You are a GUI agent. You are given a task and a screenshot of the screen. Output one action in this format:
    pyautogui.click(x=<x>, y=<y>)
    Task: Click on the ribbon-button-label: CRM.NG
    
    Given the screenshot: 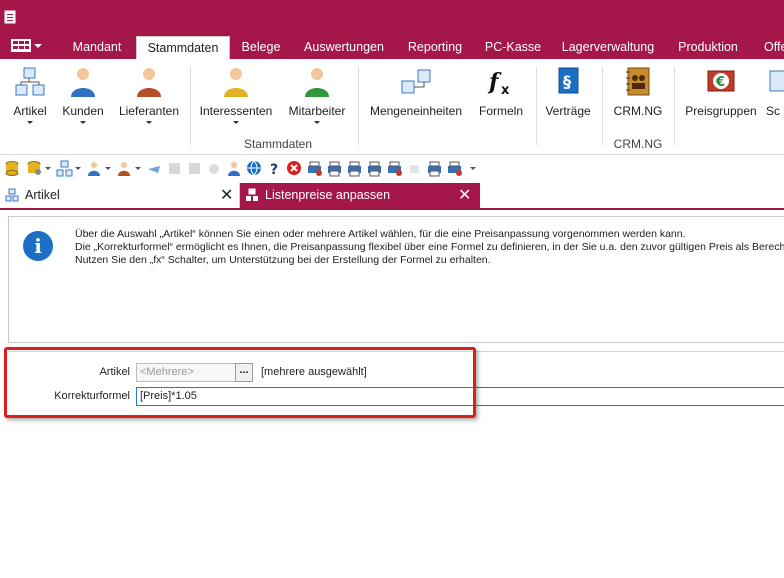 What is the action you would take?
    pyautogui.click(x=638, y=111)
    